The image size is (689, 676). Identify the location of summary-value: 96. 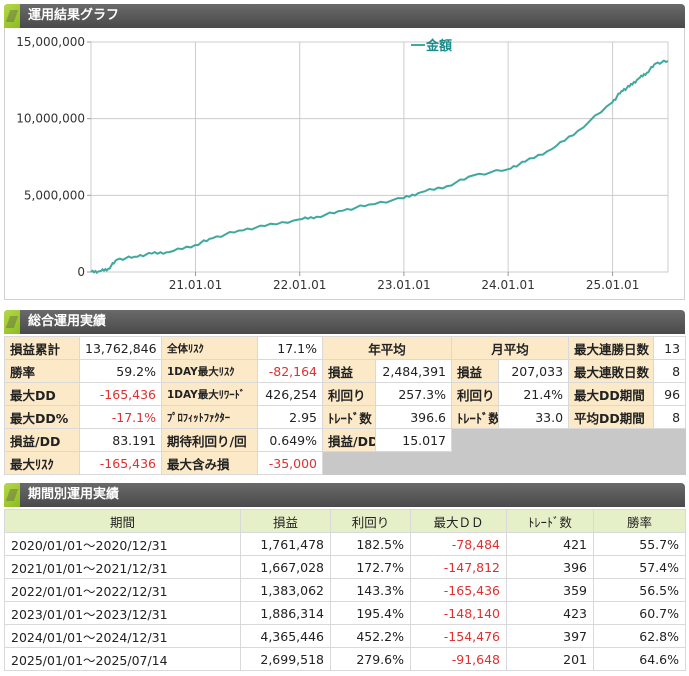
(670, 394).